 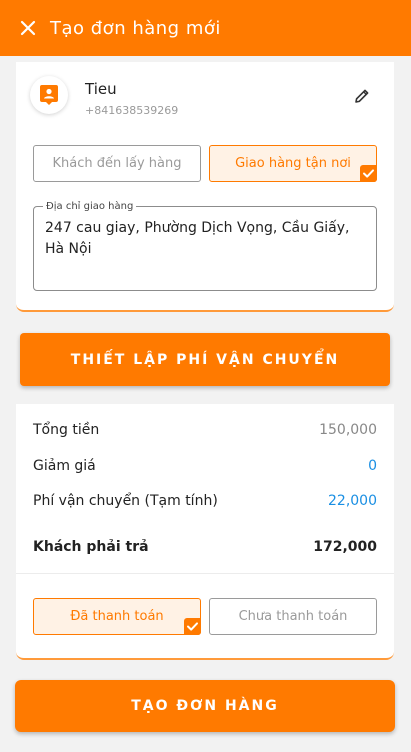 I want to click on delivery-address-label: Địa chỉ giao hàng, so click(x=90, y=206).